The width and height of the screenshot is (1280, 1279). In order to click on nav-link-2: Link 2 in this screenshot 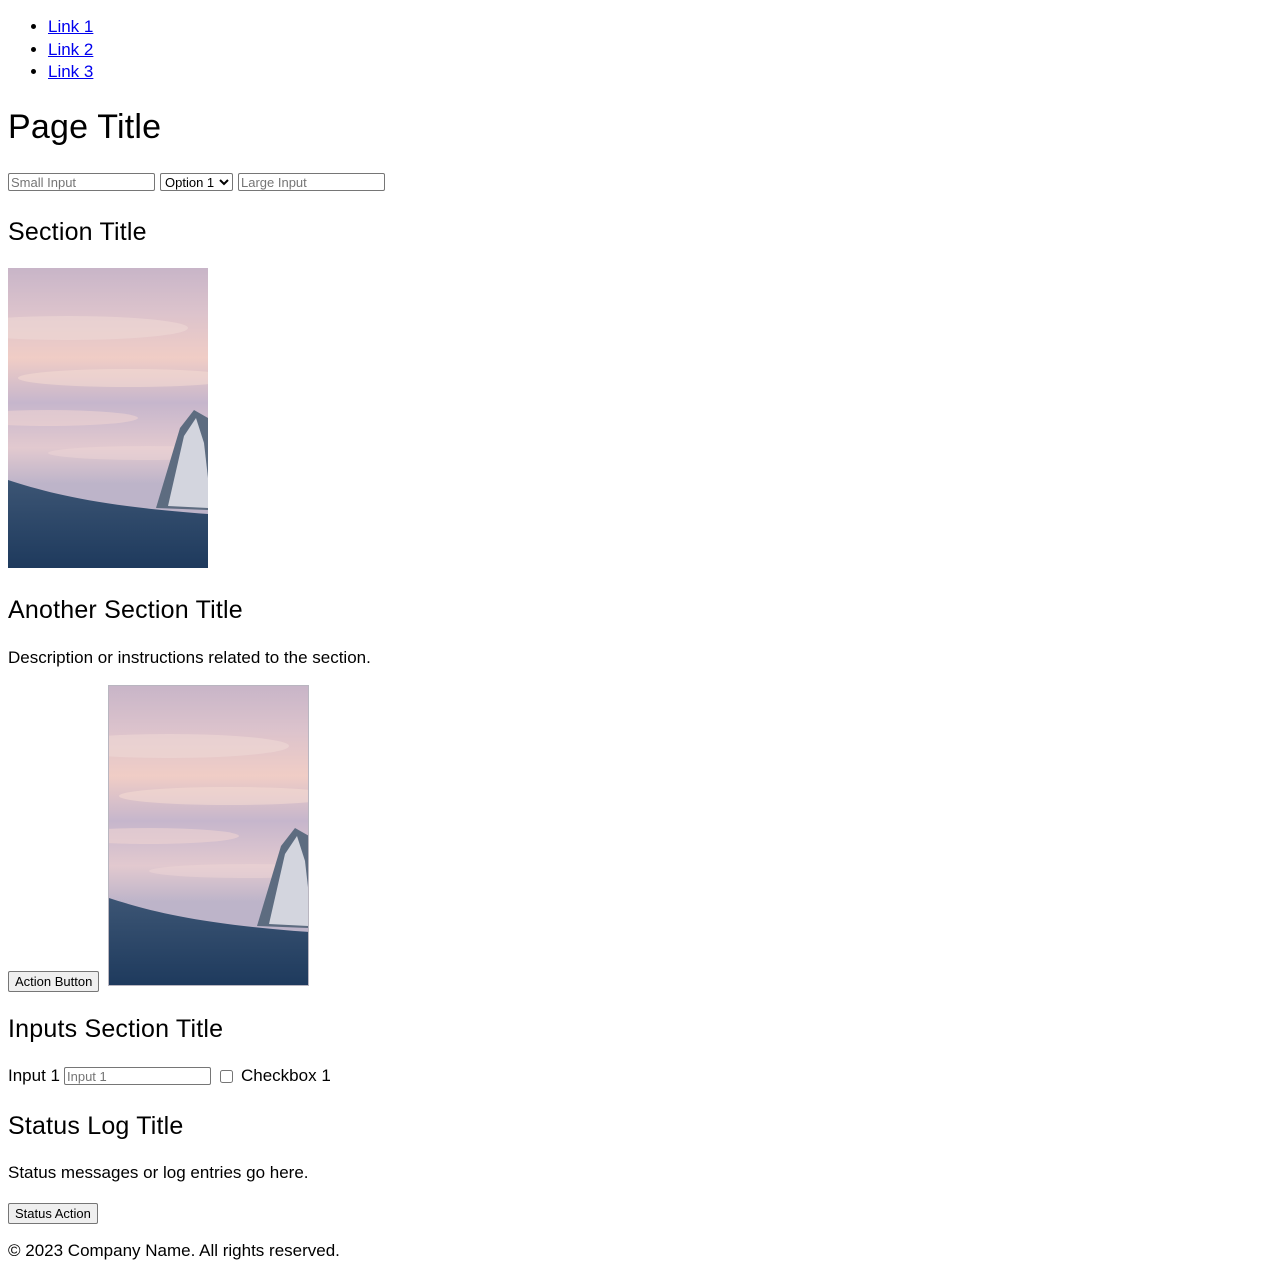, I will do `click(70, 49)`.